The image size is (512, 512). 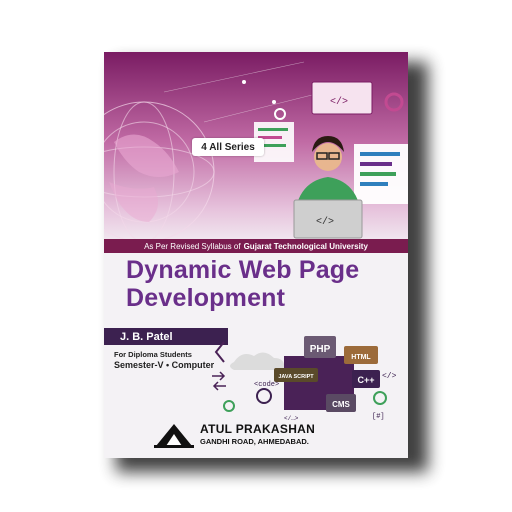 I want to click on syllabus-prefix: As Per Revised Syllabus of, so click(x=192, y=246).